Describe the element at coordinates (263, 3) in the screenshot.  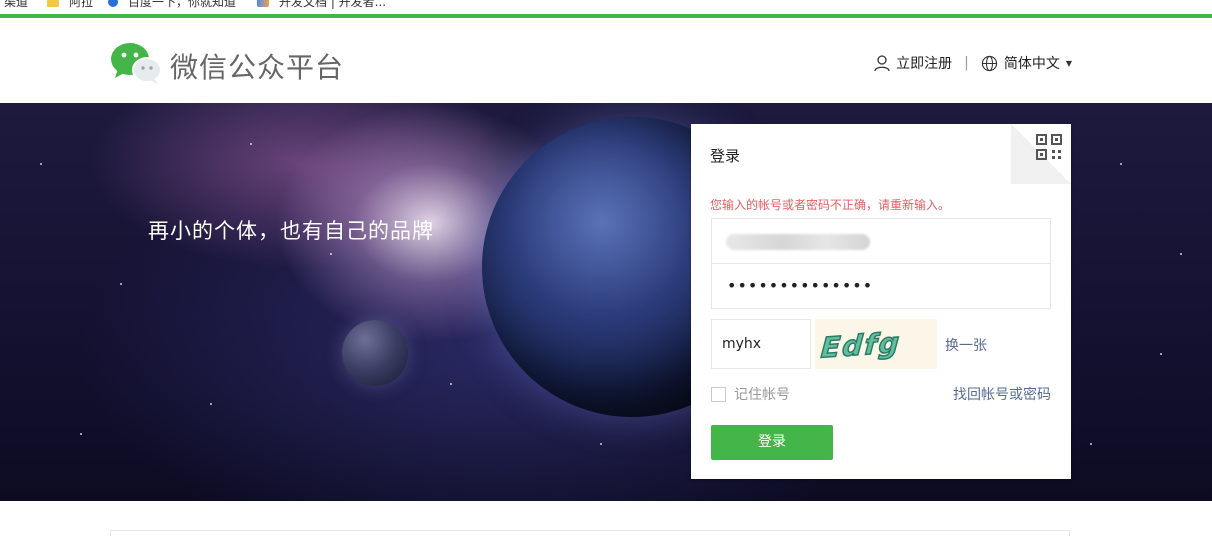
I see `docs-icon` at that location.